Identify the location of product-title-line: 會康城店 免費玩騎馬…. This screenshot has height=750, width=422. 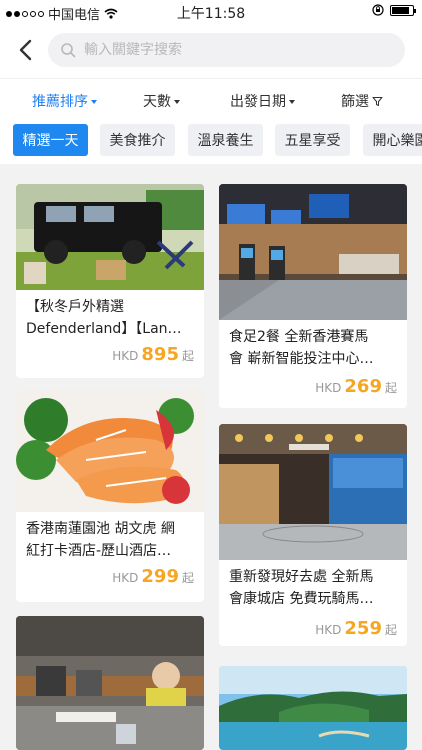
(301, 599).